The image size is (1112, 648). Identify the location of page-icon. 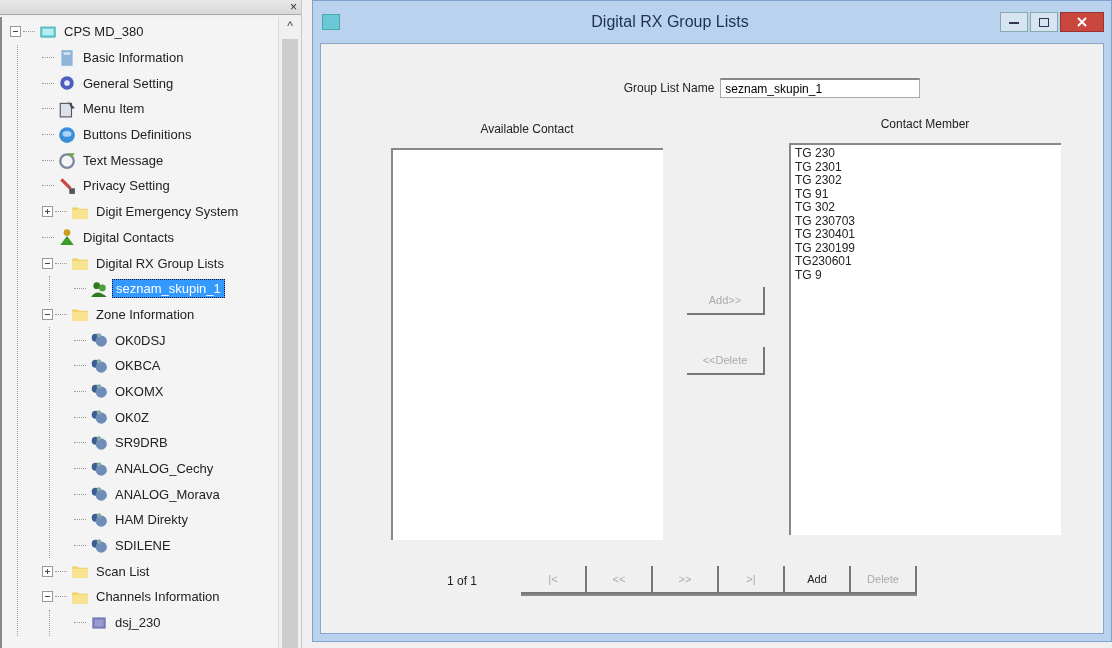
(67, 57).